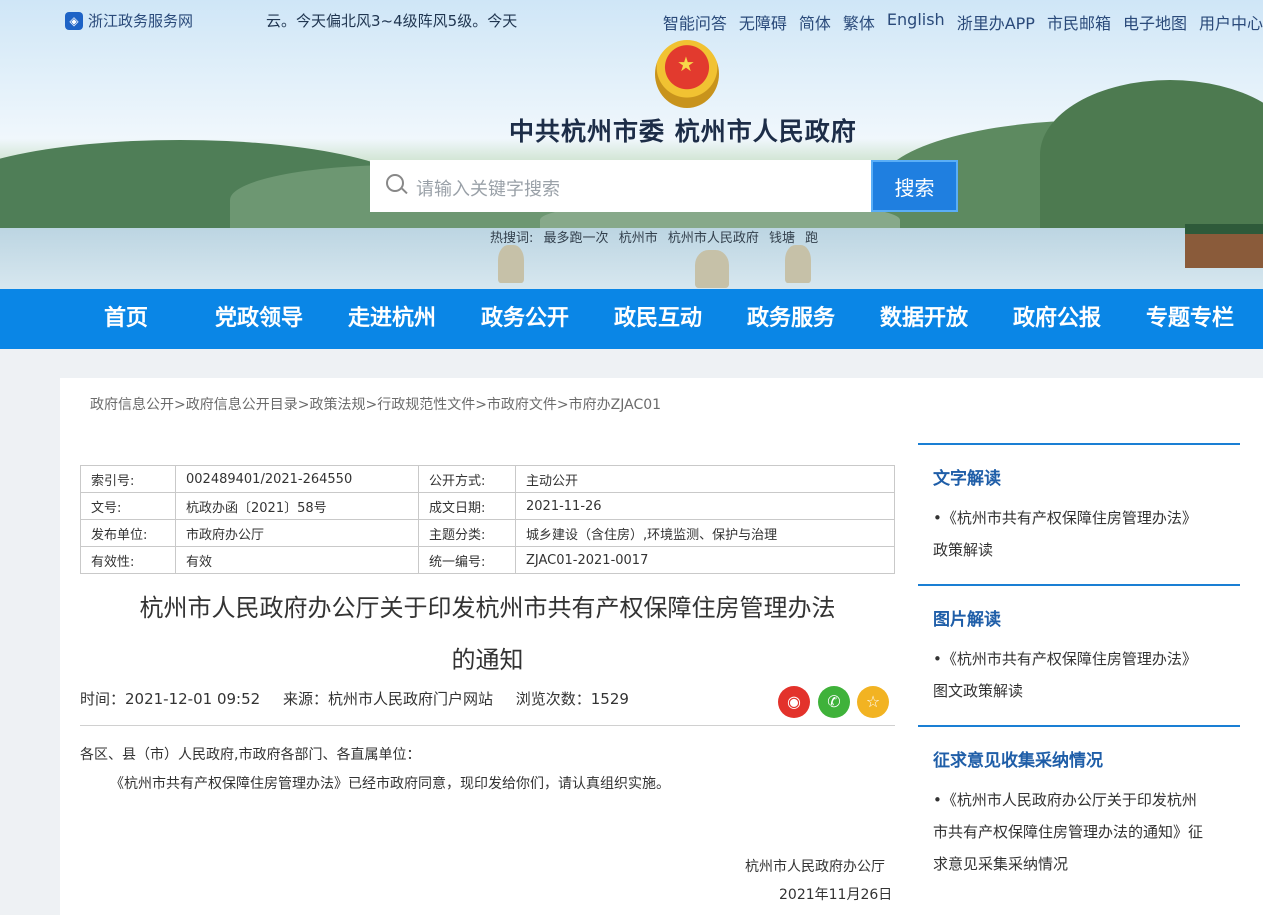 The width and height of the screenshot is (1263, 915). I want to click on weather-ticker: 云。今天偏北风3~4级阵风5级。今天, so click(392, 21).